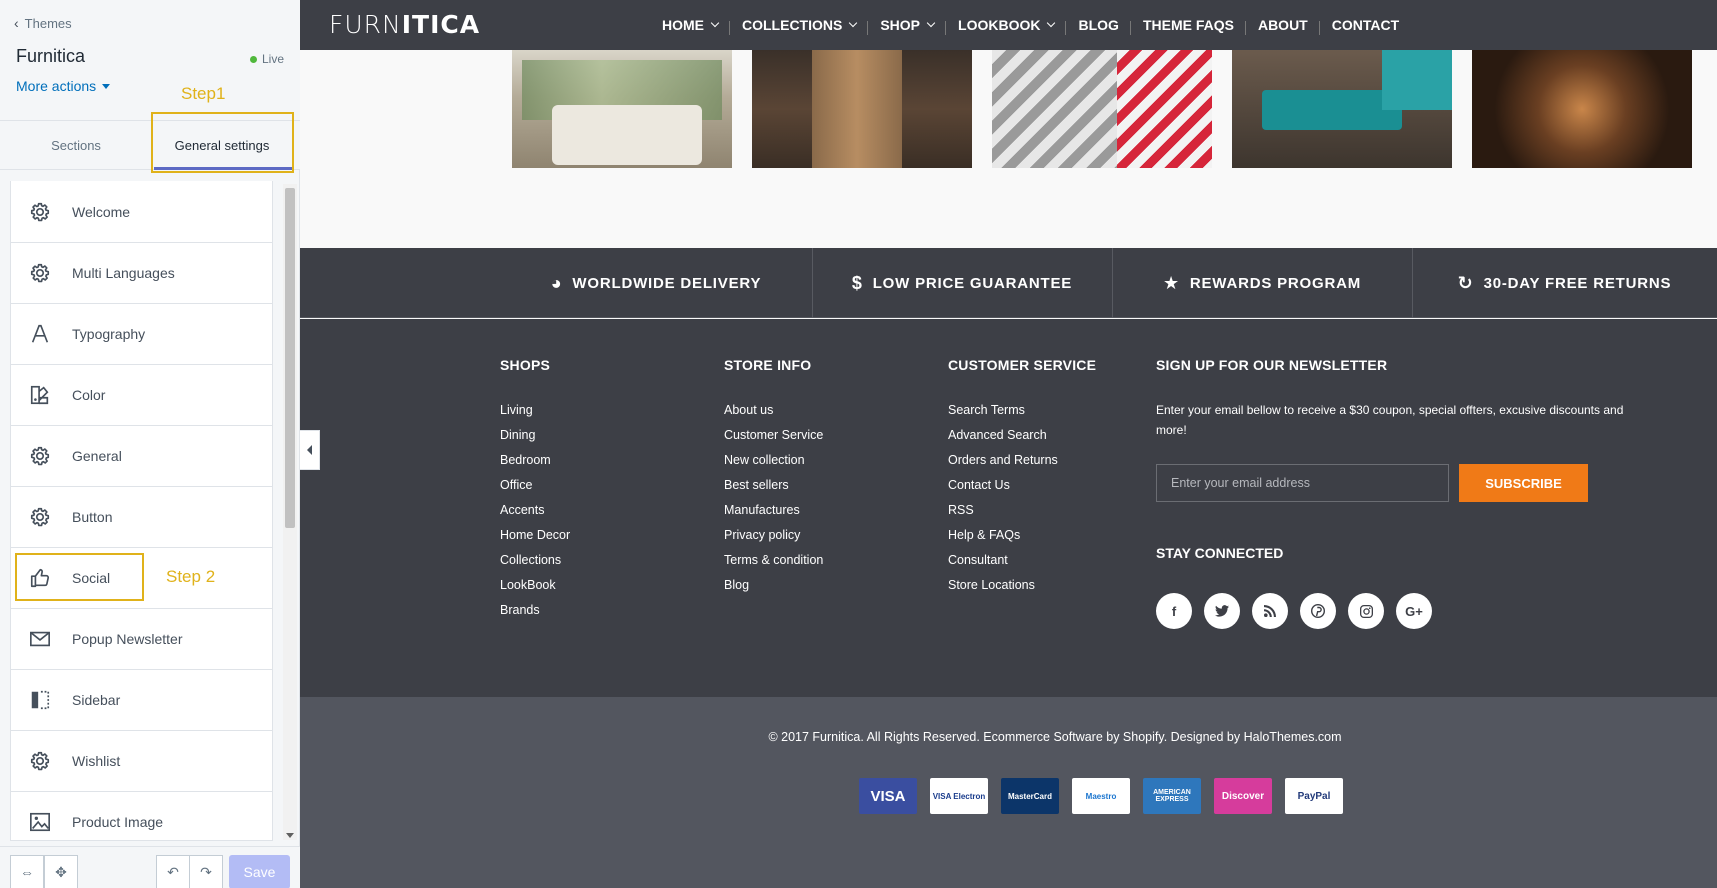 The height and width of the screenshot is (888, 1717). I want to click on instagram-icon, so click(1366, 611).